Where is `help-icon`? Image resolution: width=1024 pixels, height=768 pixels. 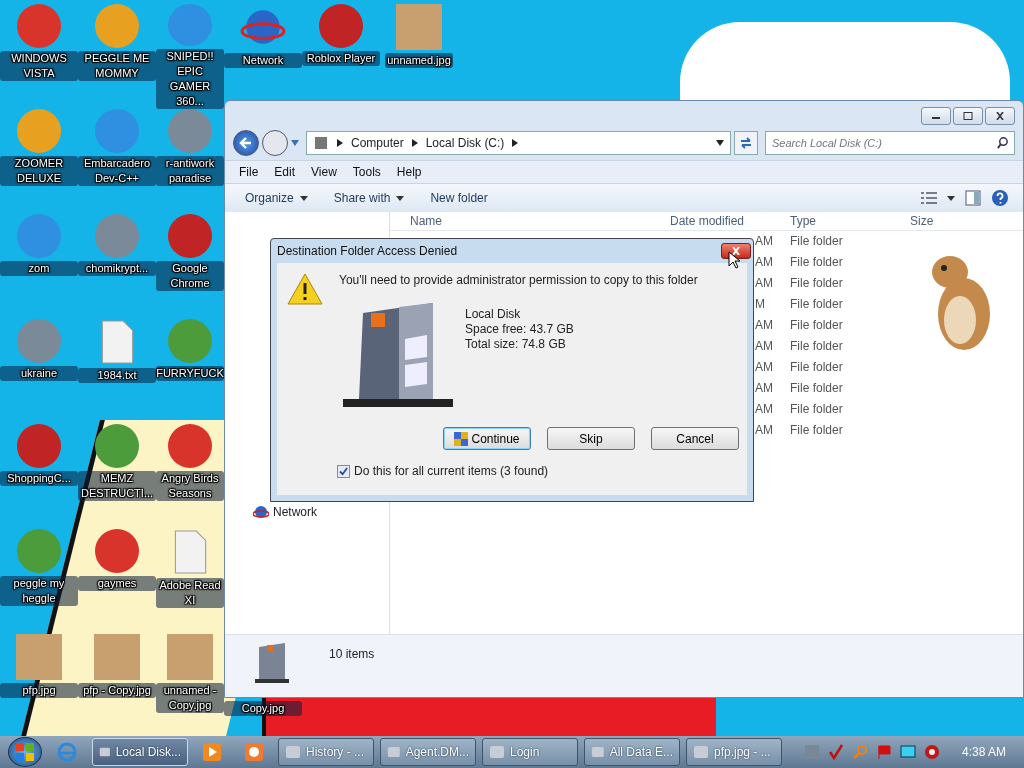 help-icon is located at coordinates (1000, 198).